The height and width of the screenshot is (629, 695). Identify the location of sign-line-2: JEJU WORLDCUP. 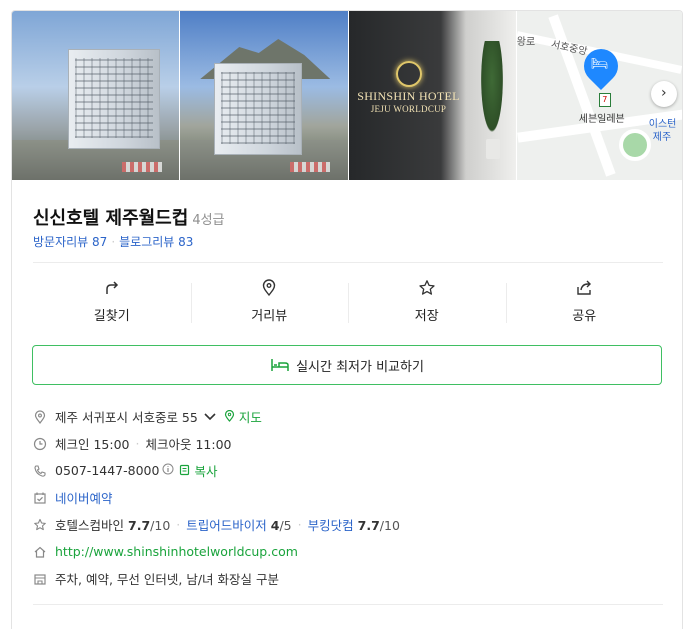
(408, 109).